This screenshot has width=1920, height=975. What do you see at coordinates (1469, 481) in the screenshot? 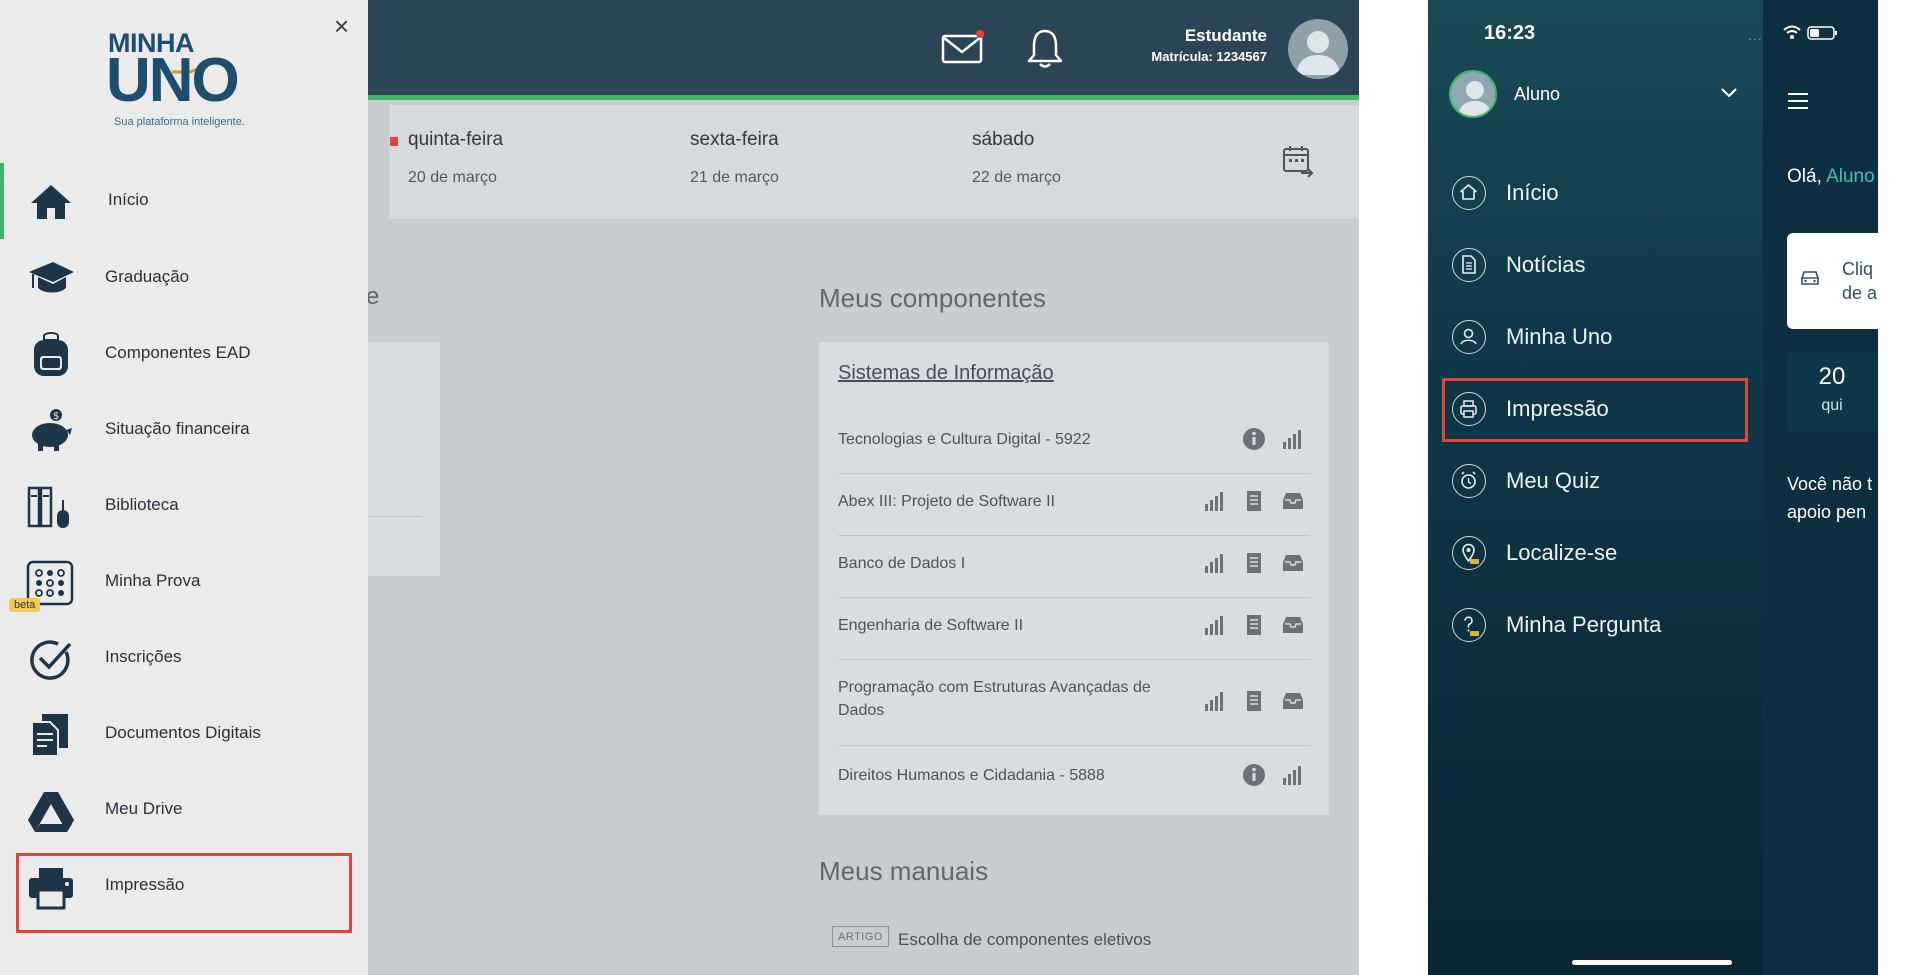
I see `alarm-icon` at bounding box center [1469, 481].